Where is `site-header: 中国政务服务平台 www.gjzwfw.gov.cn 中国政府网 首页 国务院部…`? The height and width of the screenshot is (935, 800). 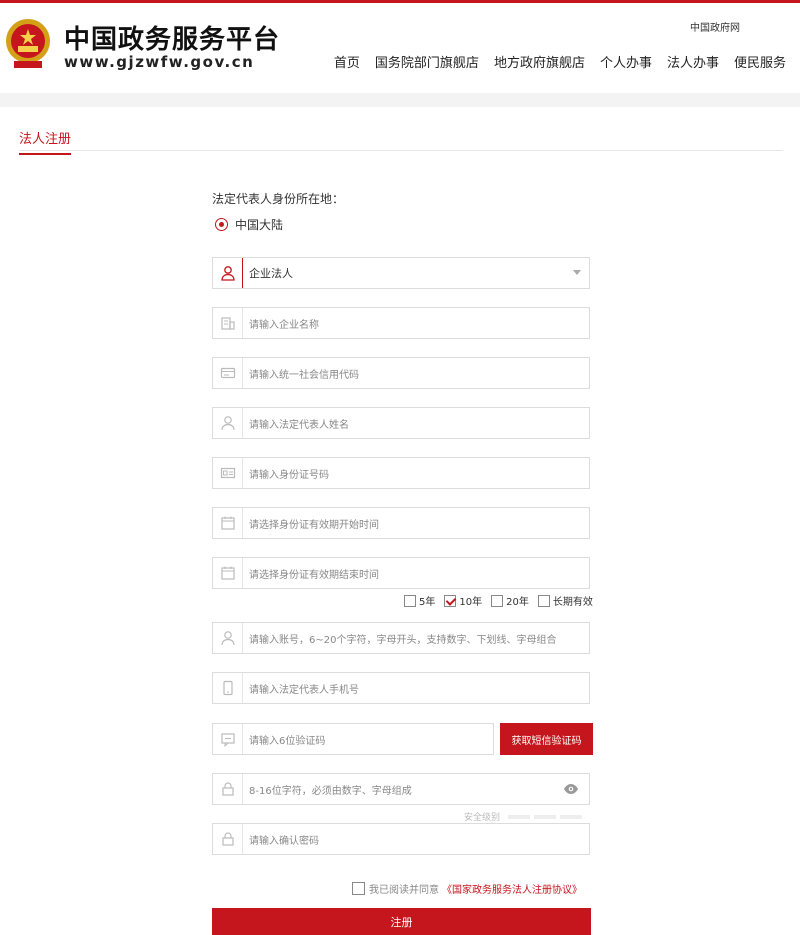
site-header: 中国政务服务平台 www.gjzwfw.gov.cn 中国政府网 首页 国务院部… is located at coordinates (400, 48).